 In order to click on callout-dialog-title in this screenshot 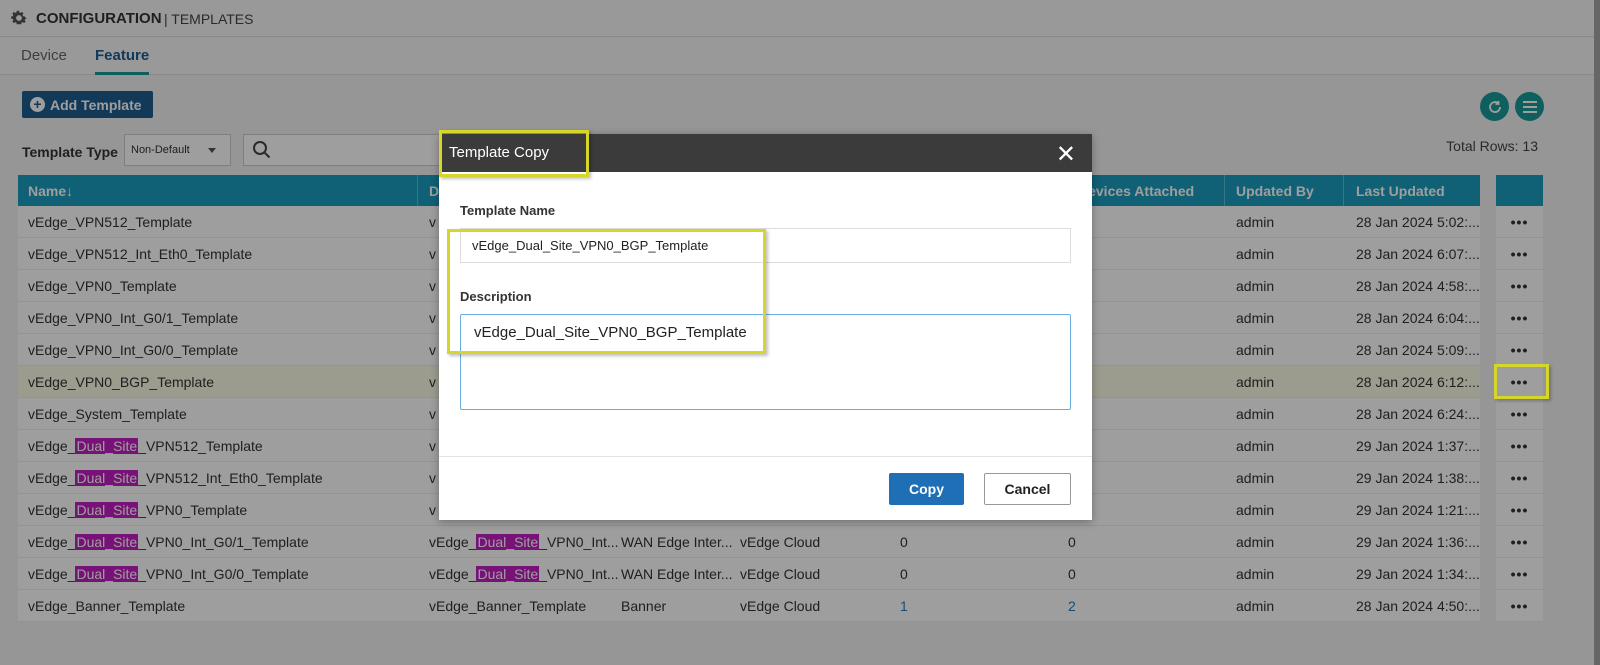, I will do `click(514, 153)`.